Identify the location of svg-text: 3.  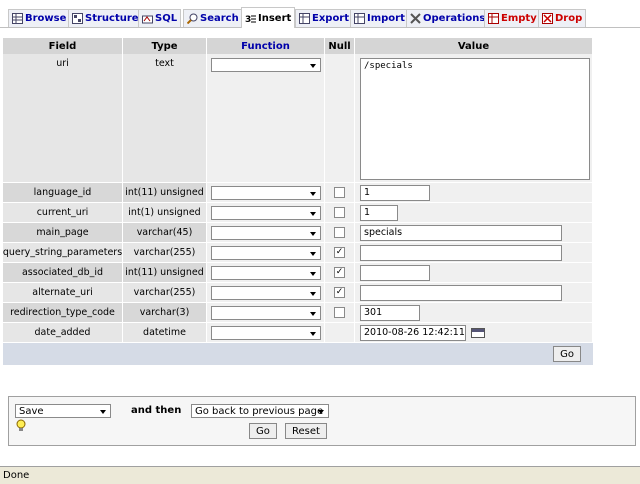
(248, 19).